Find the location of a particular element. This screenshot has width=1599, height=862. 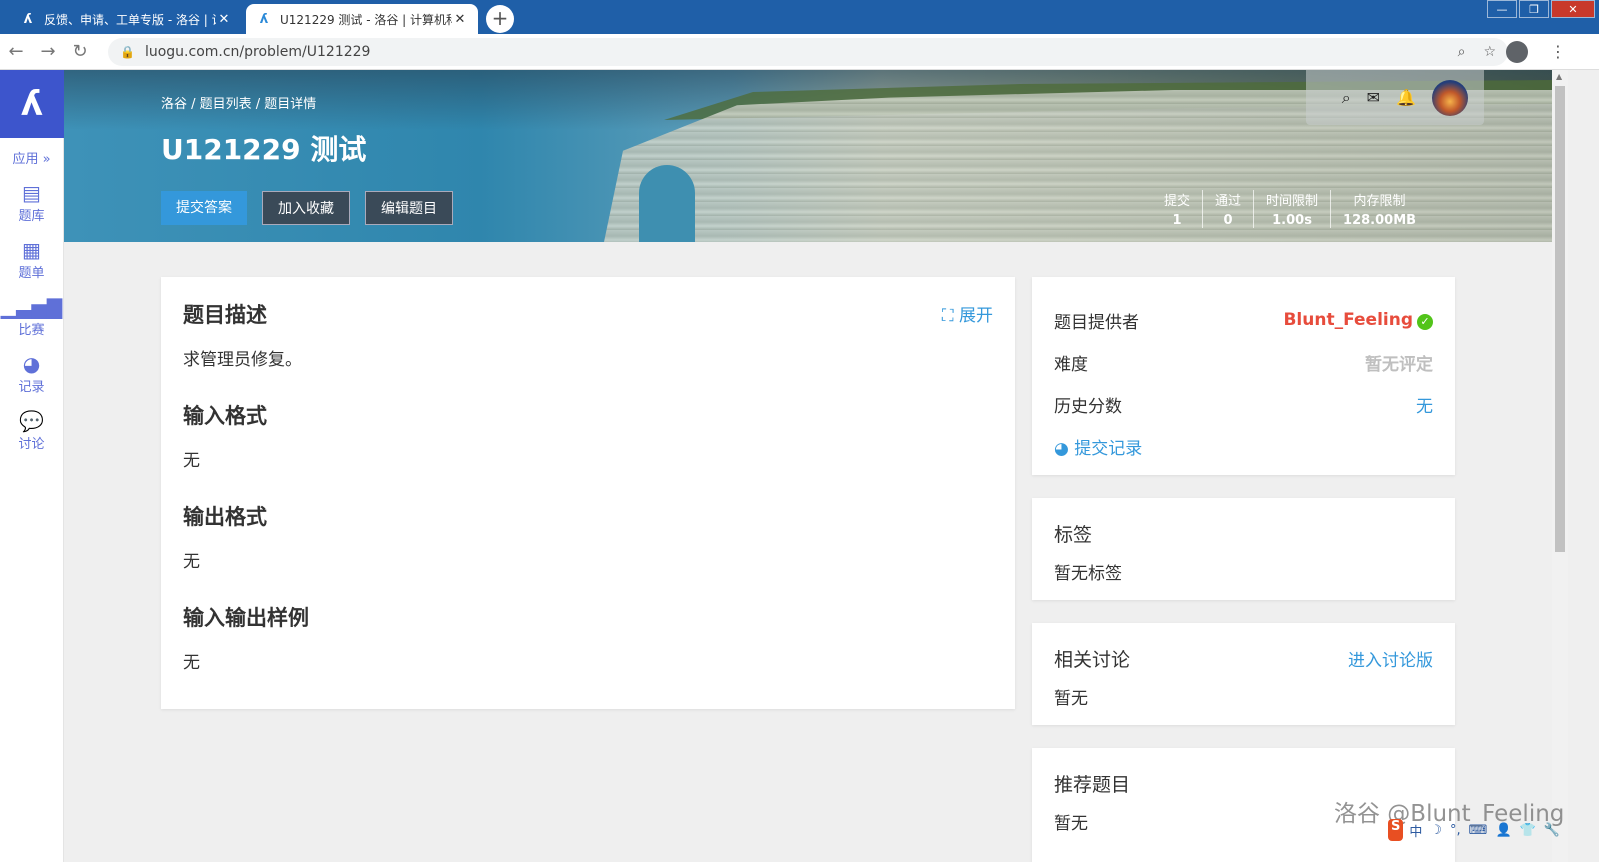

submit-answer-button: 提交答案 is located at coordinates (204, 208).